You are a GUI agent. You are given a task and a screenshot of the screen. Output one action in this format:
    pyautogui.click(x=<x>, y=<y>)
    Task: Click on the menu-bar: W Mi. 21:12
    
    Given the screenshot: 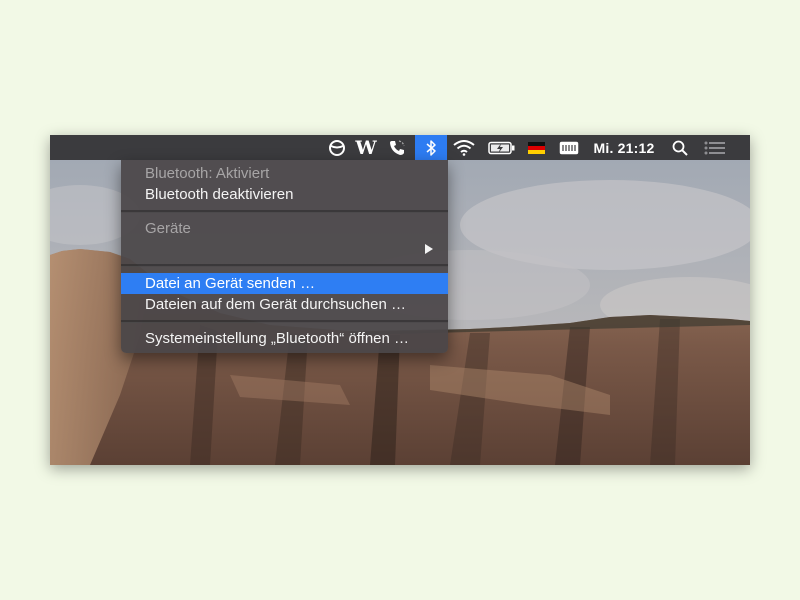 What is the action you would take?
    pyautogui.click(x=400, y=147)
    